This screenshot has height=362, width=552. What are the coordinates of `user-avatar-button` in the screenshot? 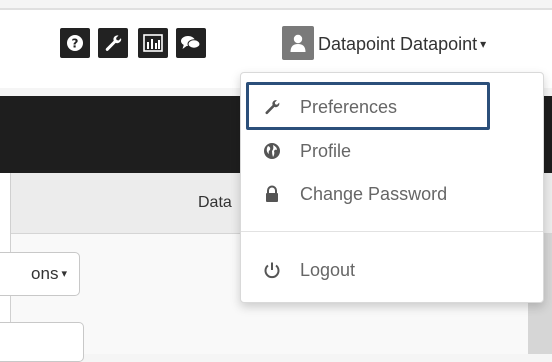 It's located at (298, 43).